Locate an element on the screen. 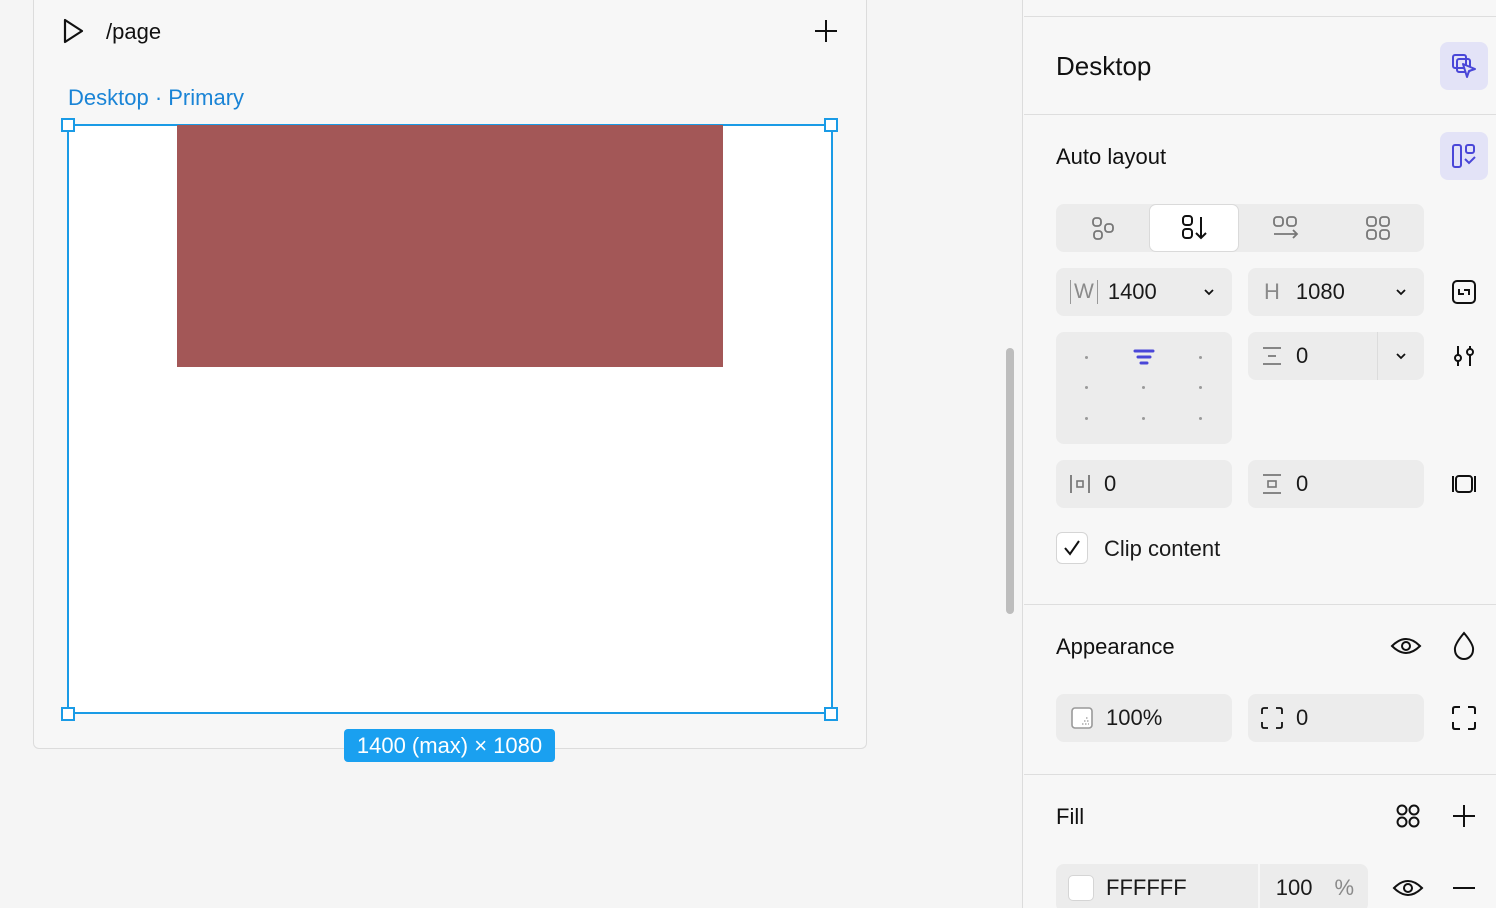 This screenshot has width=1496, height=908. layout-mode-horizontal is located at coordinates (1286, 228).